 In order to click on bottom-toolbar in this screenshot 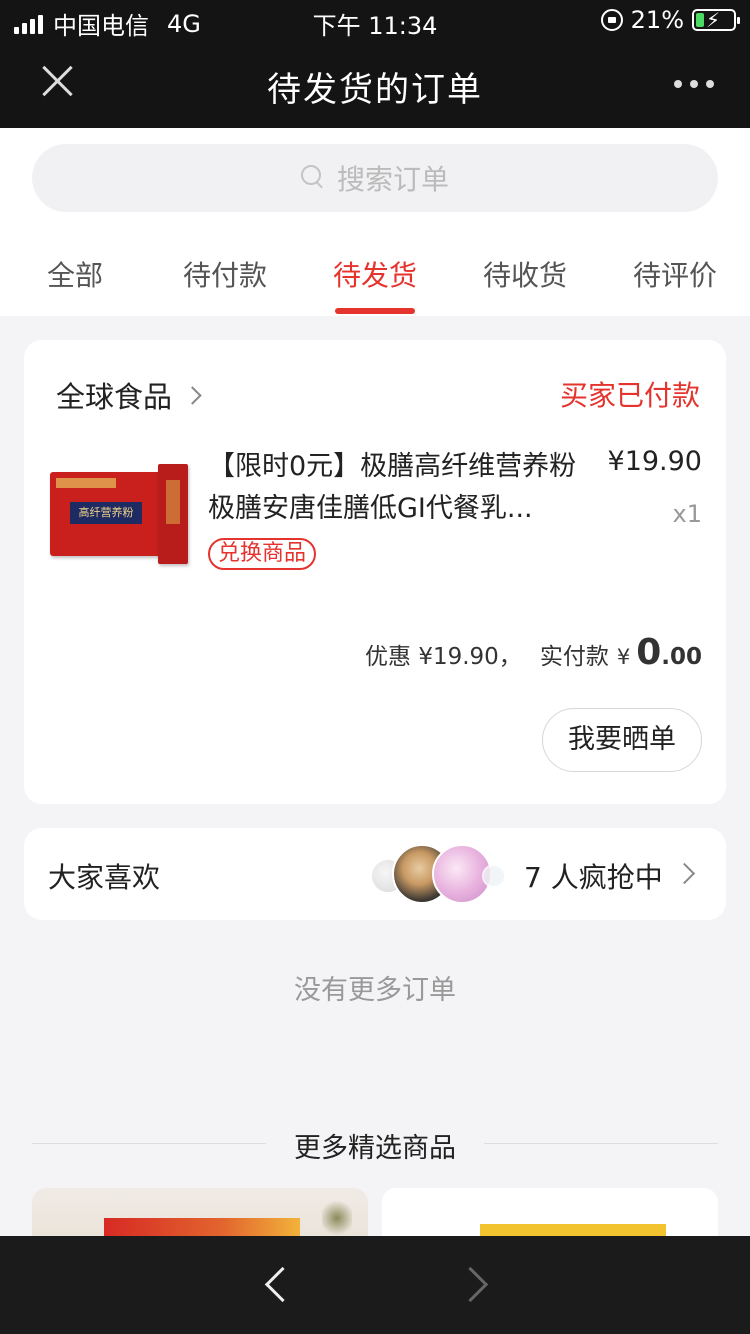, I will do `click(375, 1285)`.